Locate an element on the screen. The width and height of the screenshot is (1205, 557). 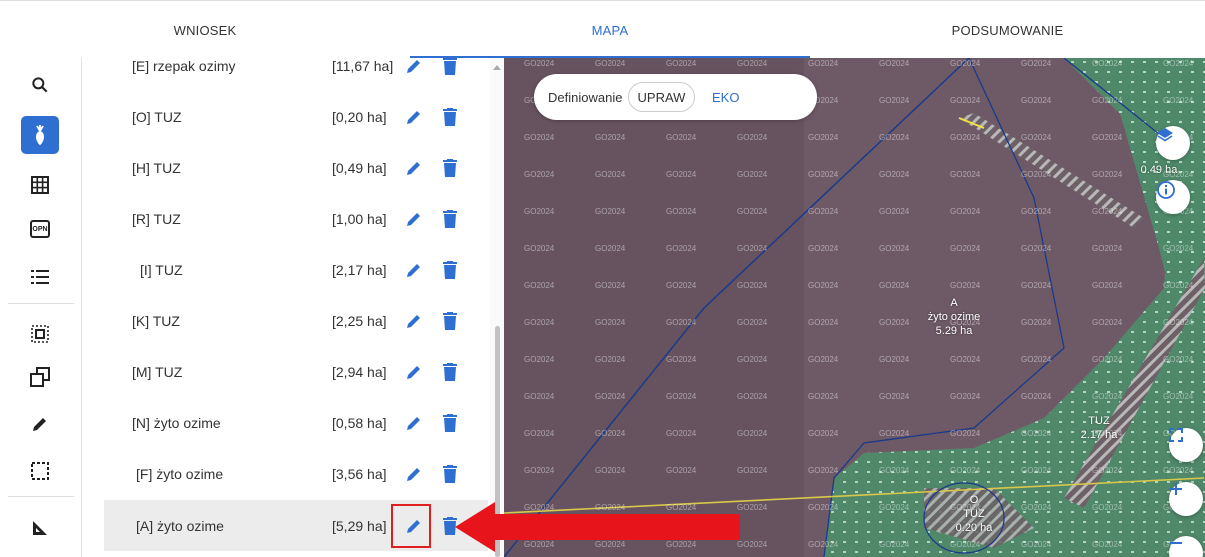
parcel-name: [E] rzepak ozimy is located at coordinates (184, 66).